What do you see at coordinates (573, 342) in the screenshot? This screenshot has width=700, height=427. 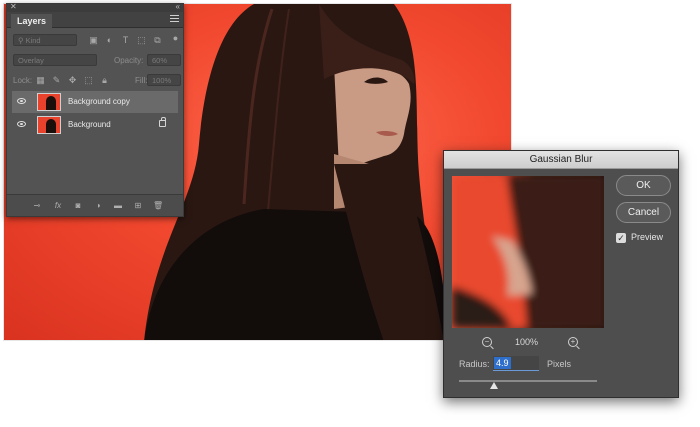 I see `zoom-in-icon: +` at bounding box center [573, 342].